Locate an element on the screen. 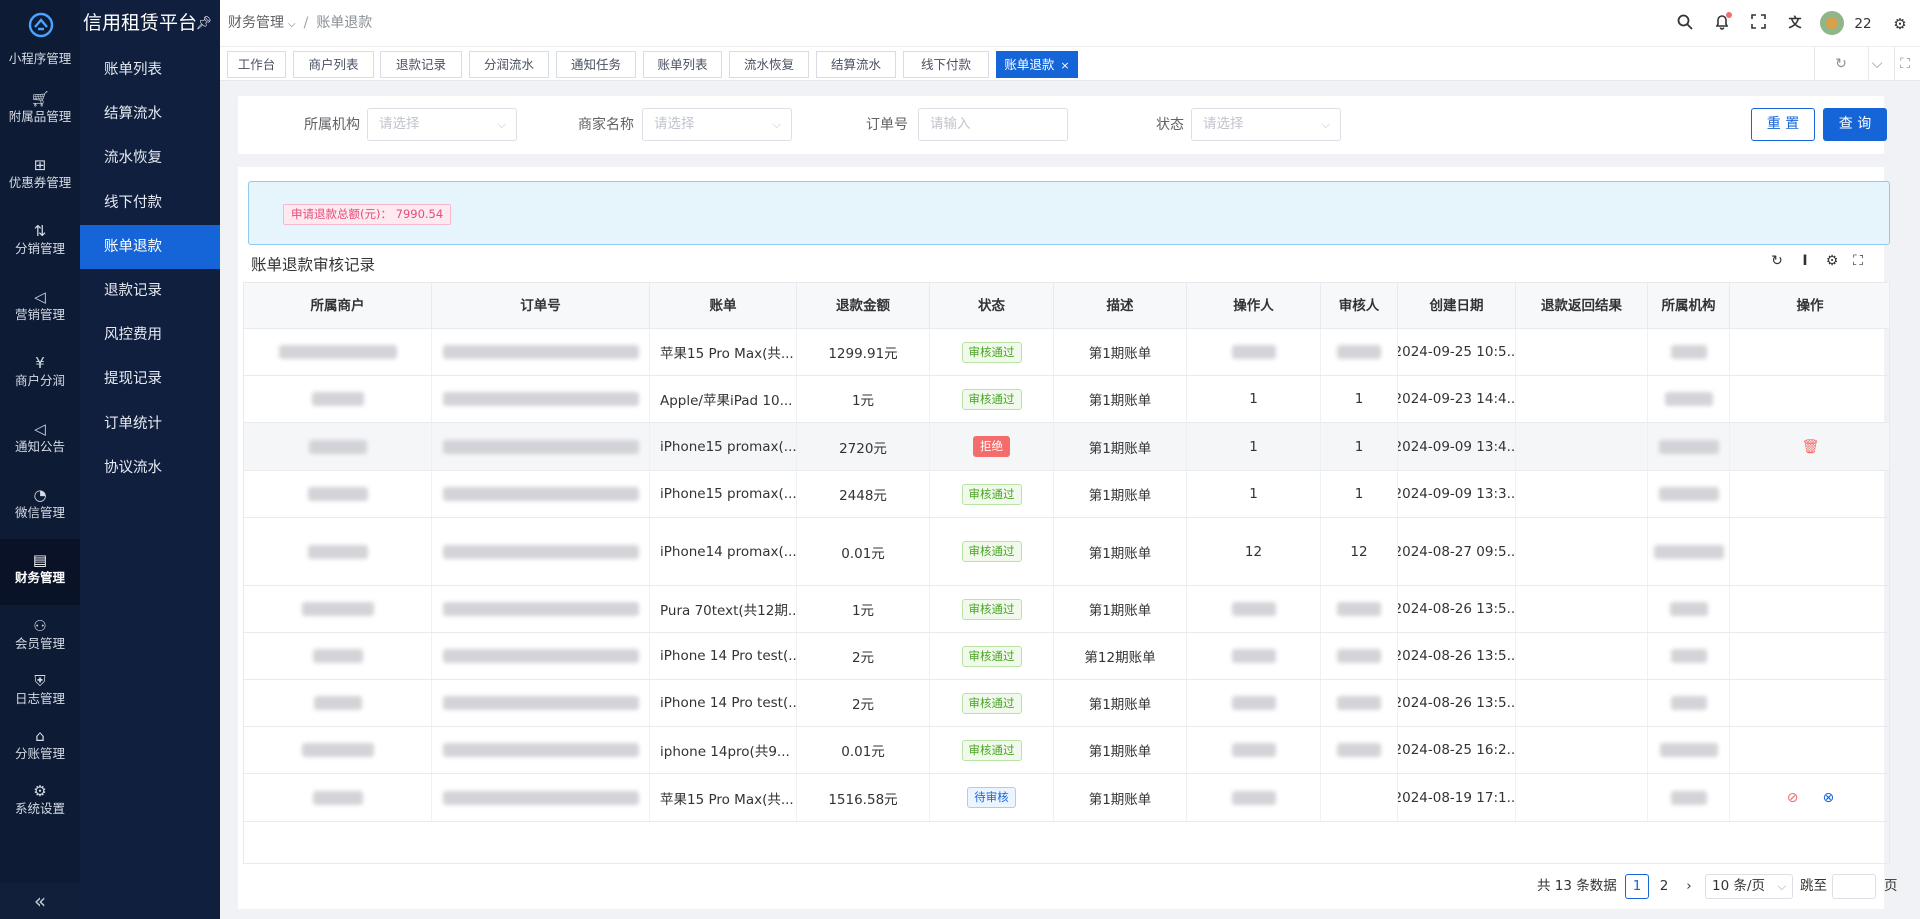 This screenshot has height=919, width=1920. subnav-item-0: 账单列表 is located at coordinates (150, 70).